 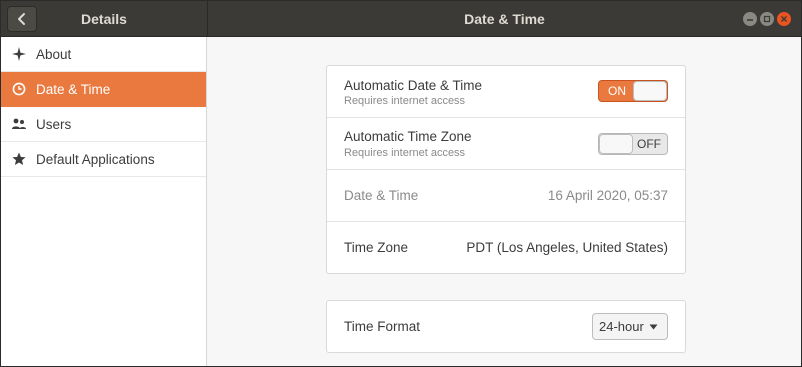 What do you see at coordinates (103, 124) in the screenshot?
I see `sidebar-item-users: Users` at bounding box center [103, 124].